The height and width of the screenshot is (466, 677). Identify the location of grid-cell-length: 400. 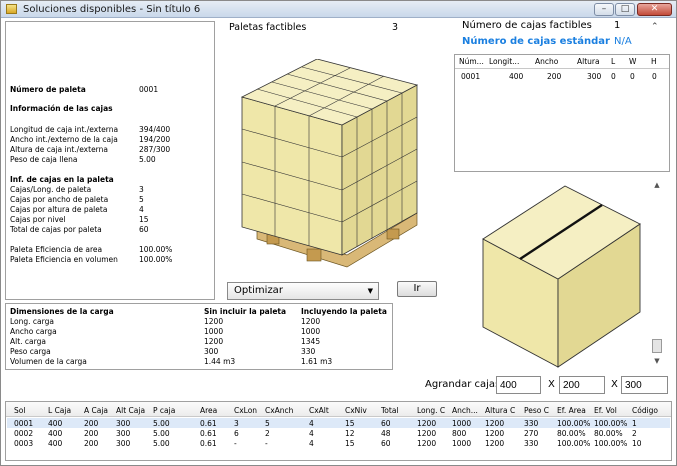
(516, 76).